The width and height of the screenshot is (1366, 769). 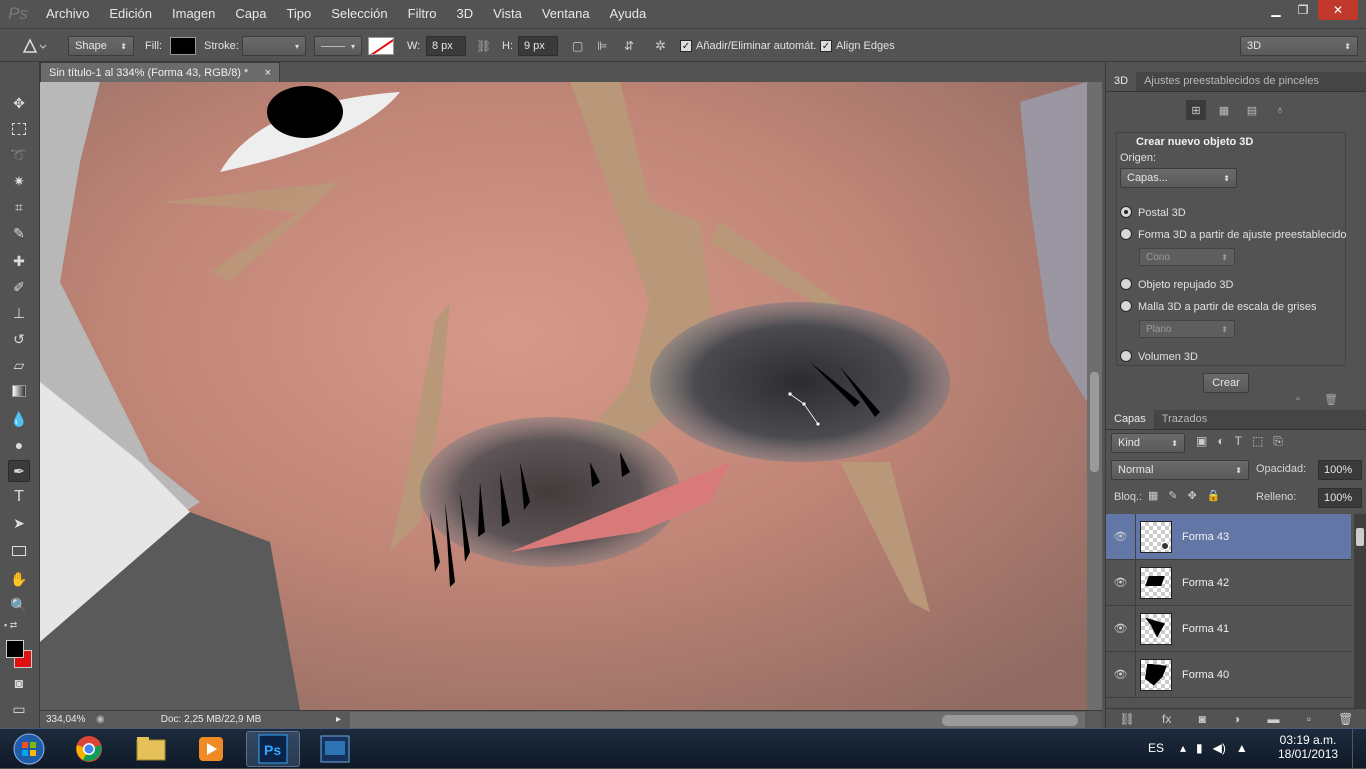 What do you see at coordinates (1242, 748) in the screenshot?
I see `drive-icon: ▲` at bounding box center [1242, 748].